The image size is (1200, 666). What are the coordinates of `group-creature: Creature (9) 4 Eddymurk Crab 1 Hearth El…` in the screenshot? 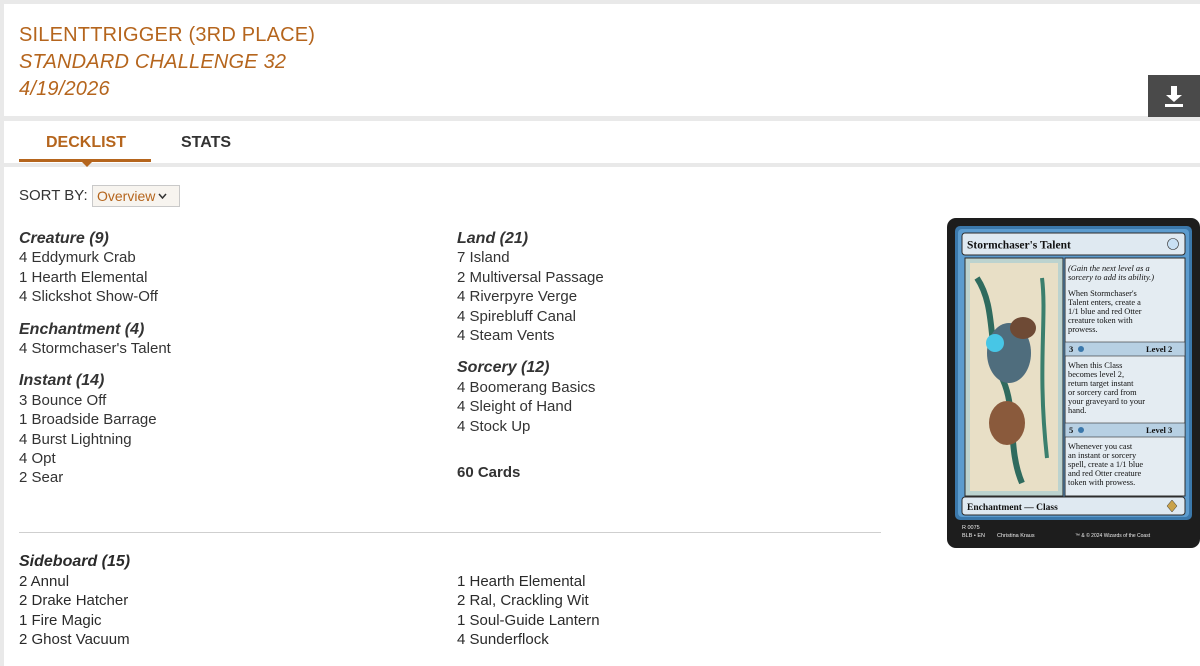 It's located at (229, 268).